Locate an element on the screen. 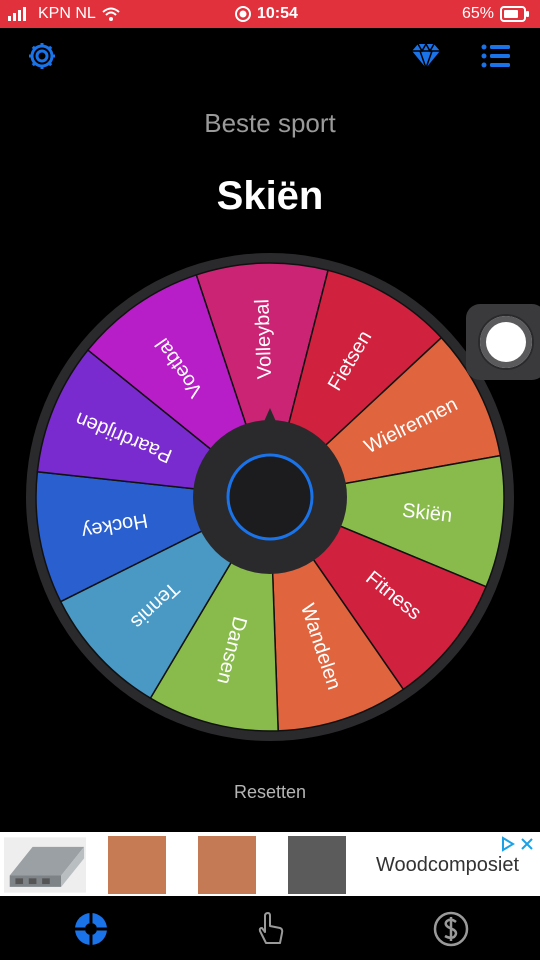 The height and width of the screenshot is (960, 540). hand-pointer-icon is located at coordinates (271, 928).